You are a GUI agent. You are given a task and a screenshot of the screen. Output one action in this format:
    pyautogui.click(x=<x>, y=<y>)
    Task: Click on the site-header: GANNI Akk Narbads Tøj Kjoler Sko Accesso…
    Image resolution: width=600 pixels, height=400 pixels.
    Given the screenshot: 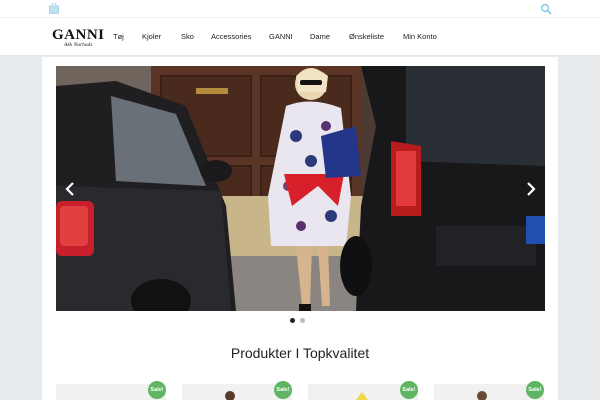 What is the action you would take?
    pyautogui.click(x=300, y=37)
    